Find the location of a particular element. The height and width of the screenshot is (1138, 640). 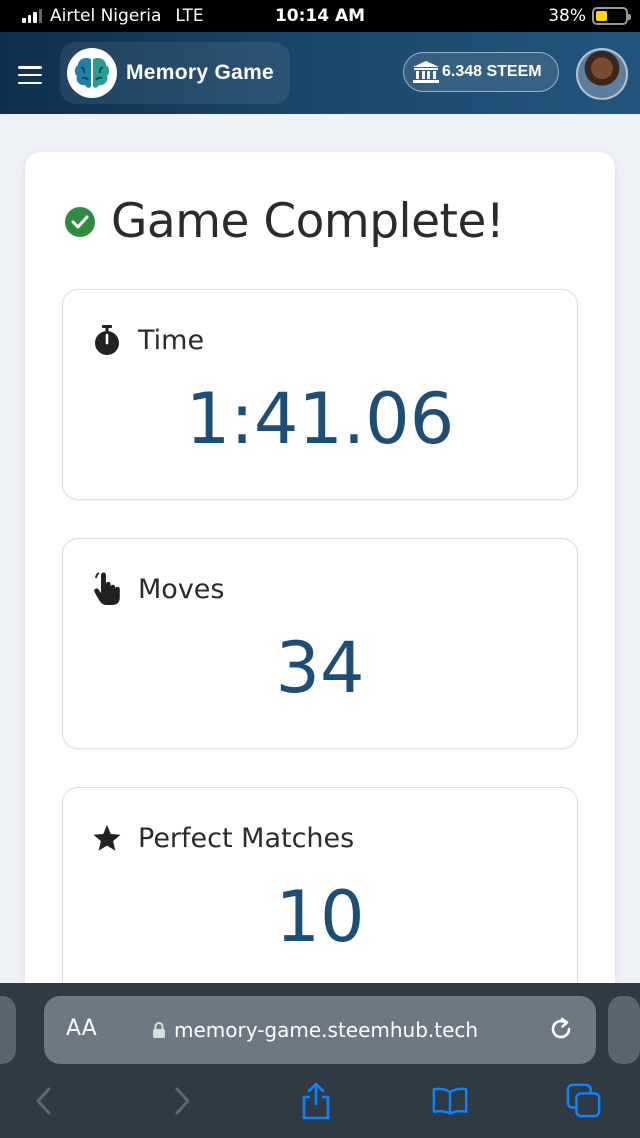

previous-tab-peek is located at coordinates (8, 1030).